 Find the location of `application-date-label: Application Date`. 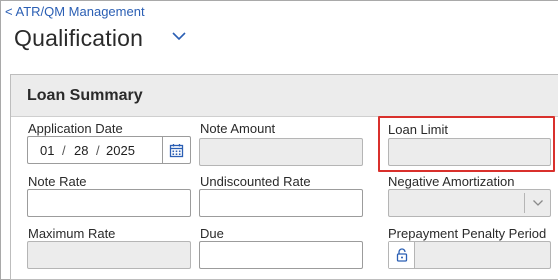

application-date-label: Application Date is located at coordinates (75, 128).